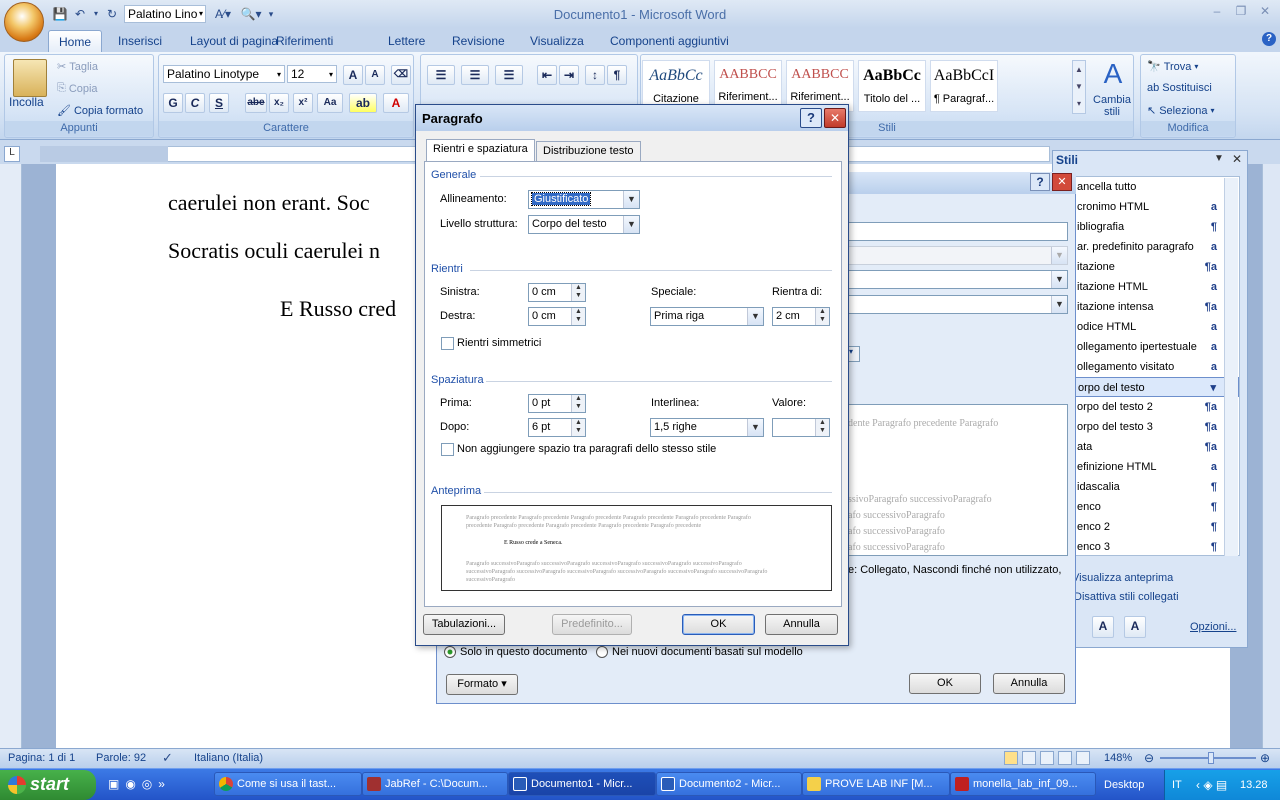  What do you see at coordinates (1040, 182) in the screenshot?
I see `modify-help-button: ?` at bounding box center [1040, 182].